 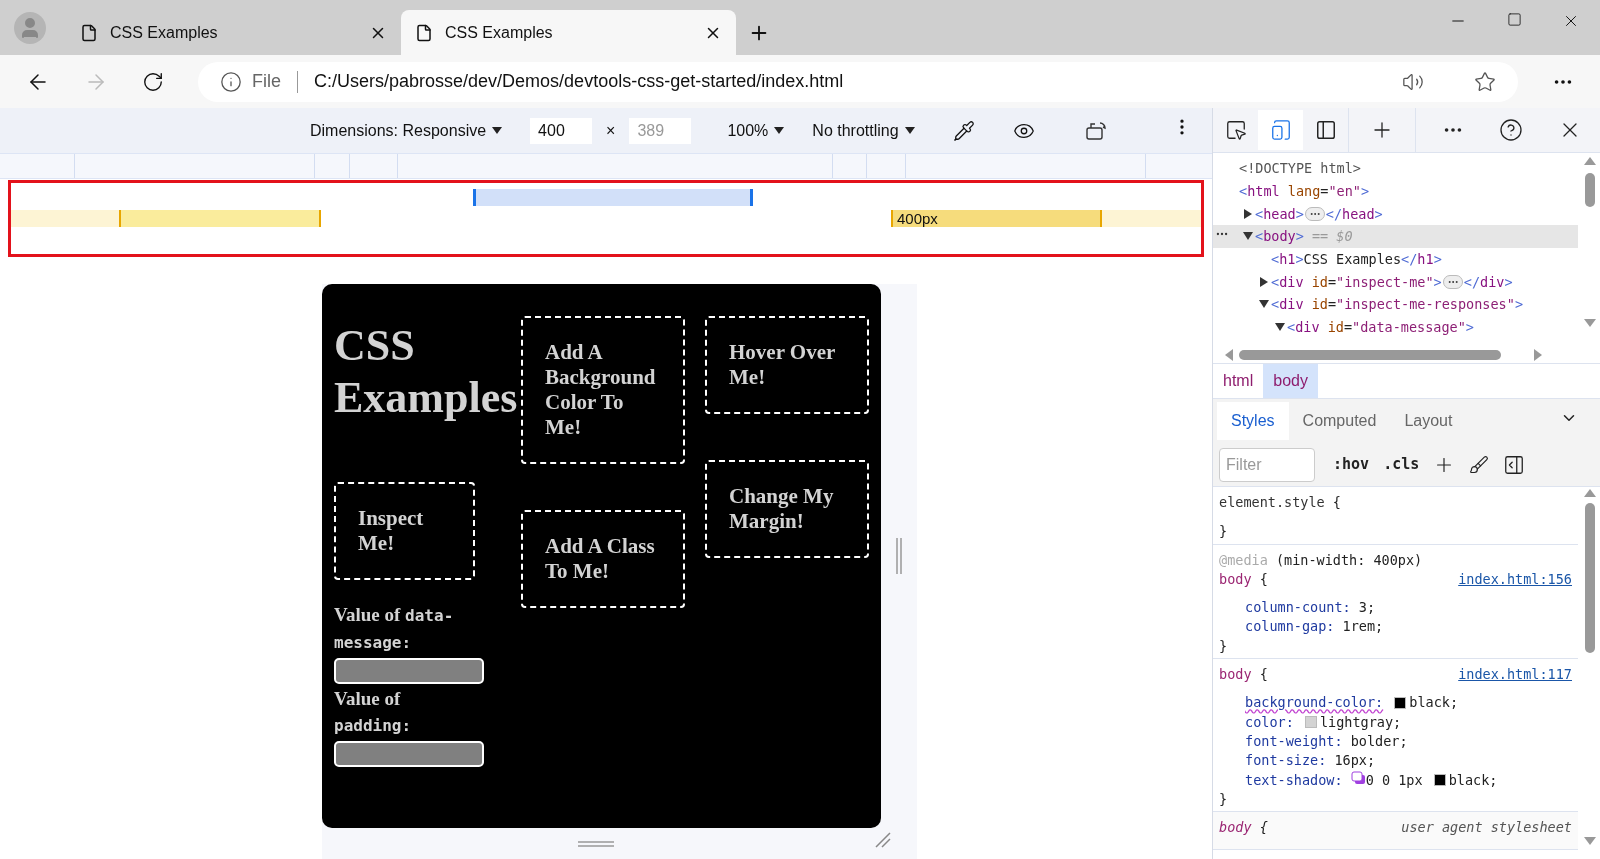 I want to click on breadcrumb: html, so click(x=1238, y=381).